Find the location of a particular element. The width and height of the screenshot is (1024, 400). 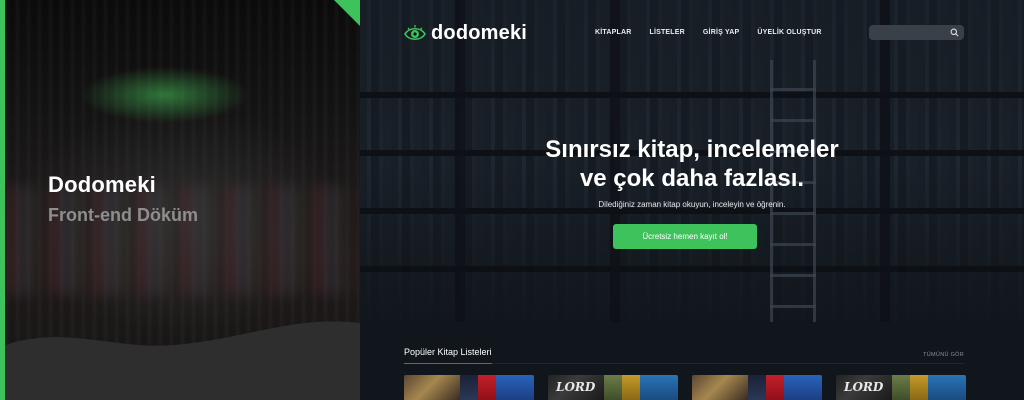

promo-subtitle: Front-end Döküm is located at coordinates (123, 215).